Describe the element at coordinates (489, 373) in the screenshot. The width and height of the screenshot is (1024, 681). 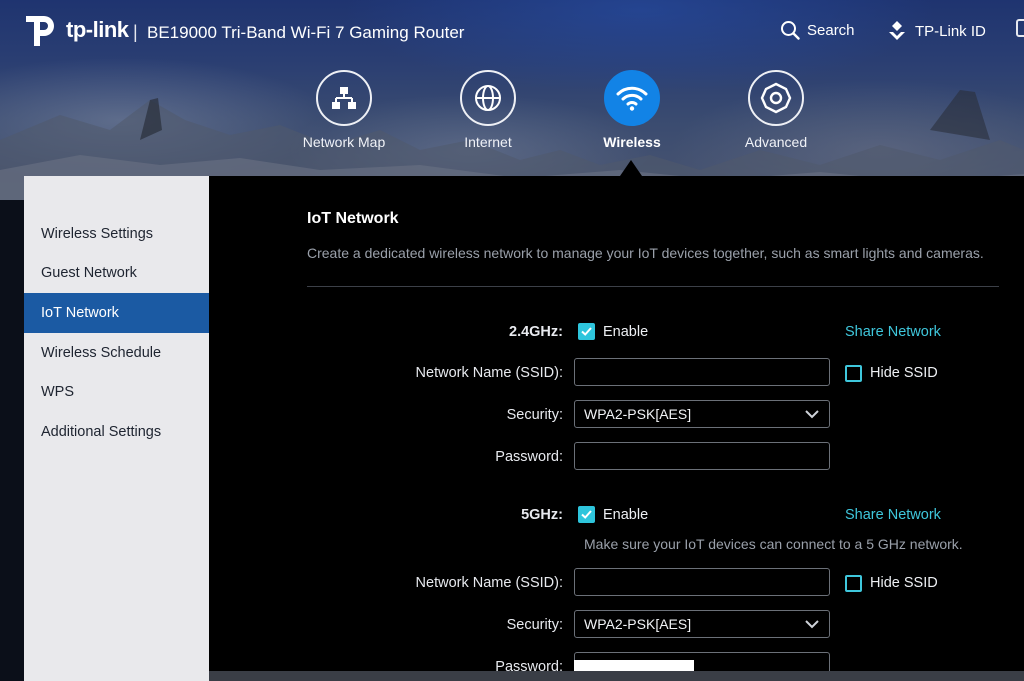
I see `ssid-24-label: Network Name (SSID):` at that location.